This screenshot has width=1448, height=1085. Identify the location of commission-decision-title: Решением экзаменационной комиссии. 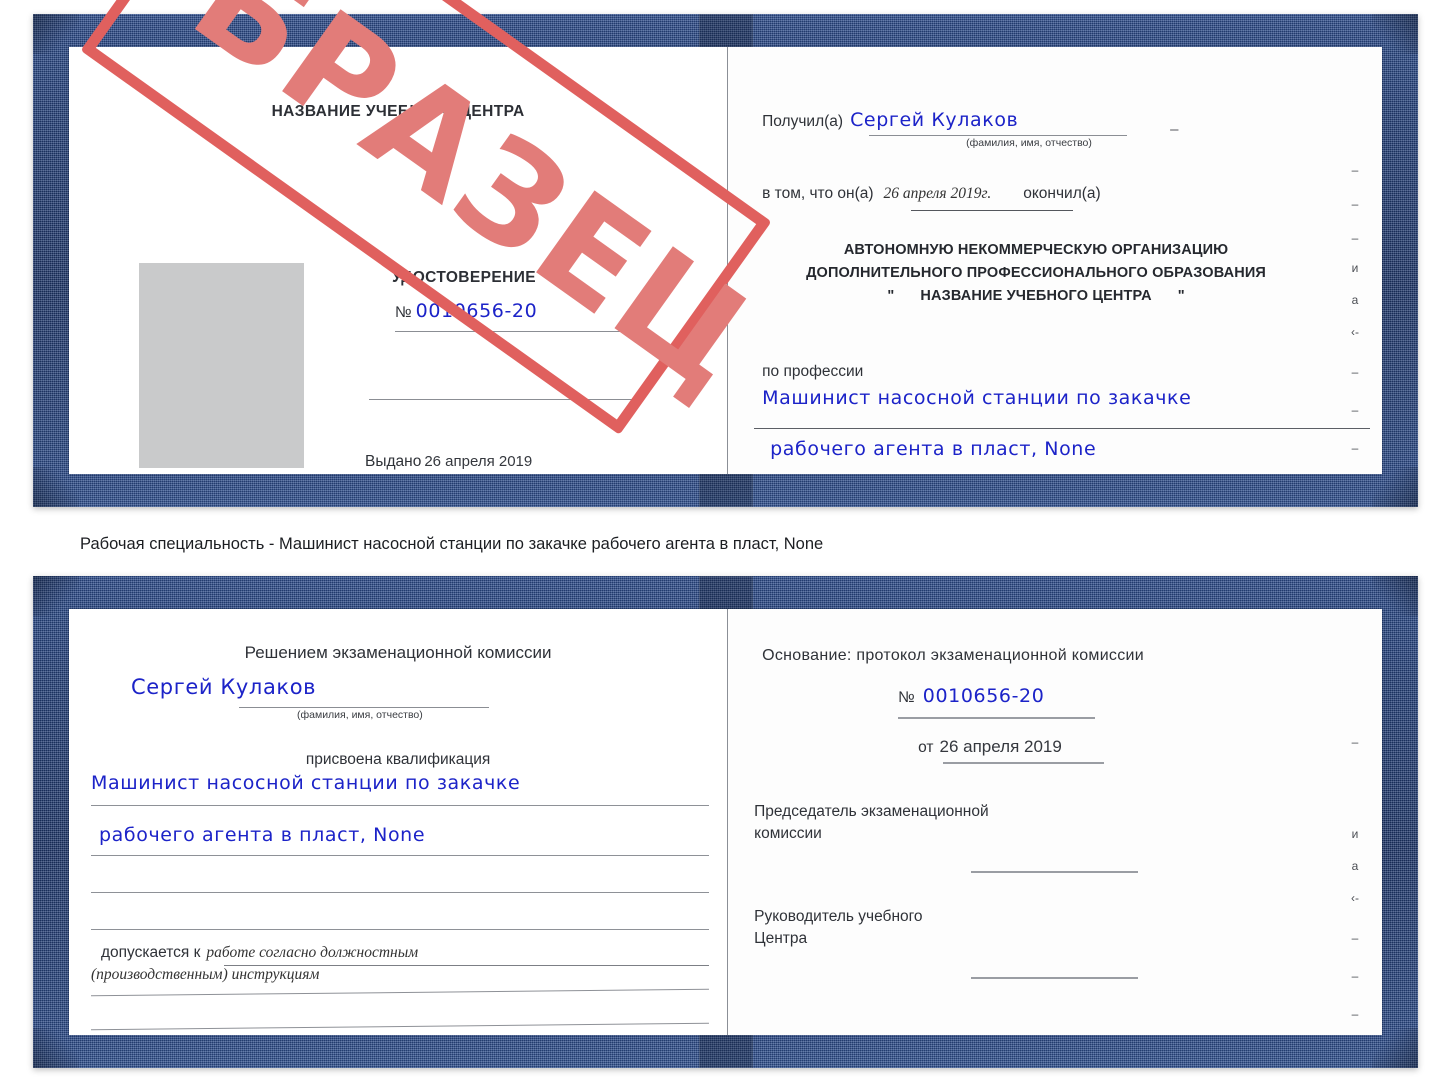
(398, 652).